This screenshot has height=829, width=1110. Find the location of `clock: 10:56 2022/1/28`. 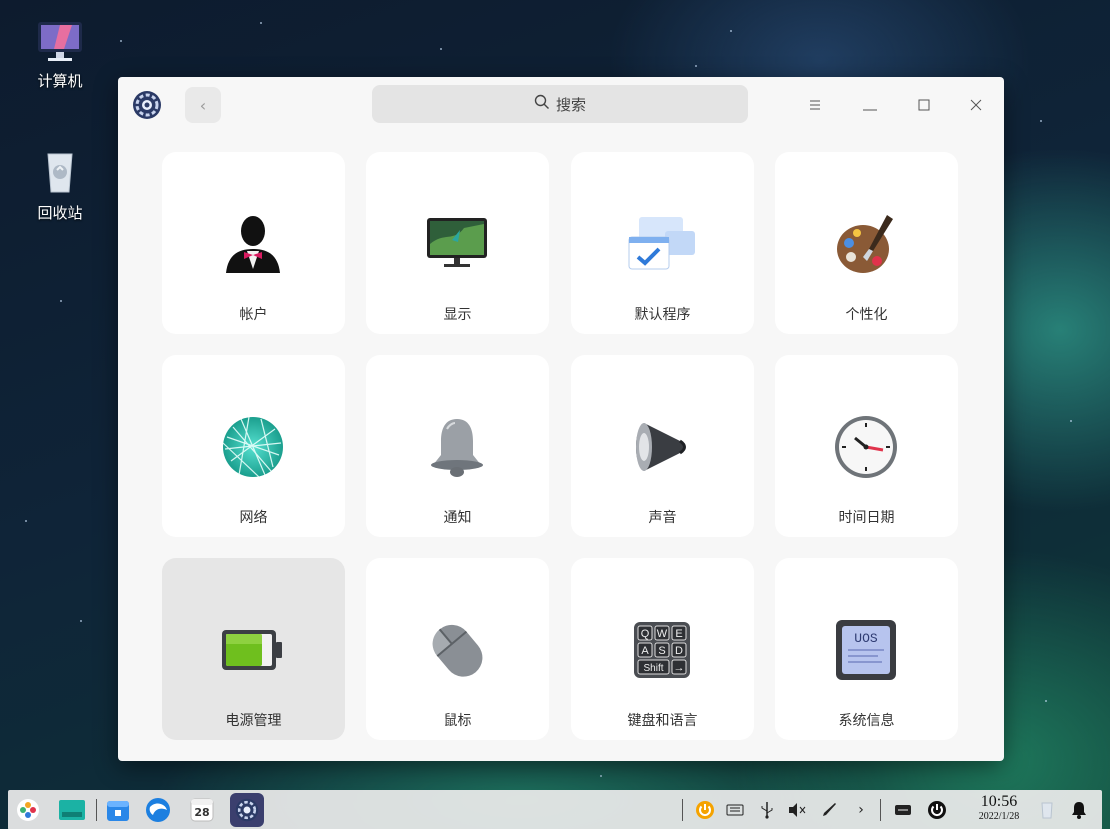

clock: 10:56 2022/1/28 is located at coordinates (999, 808).